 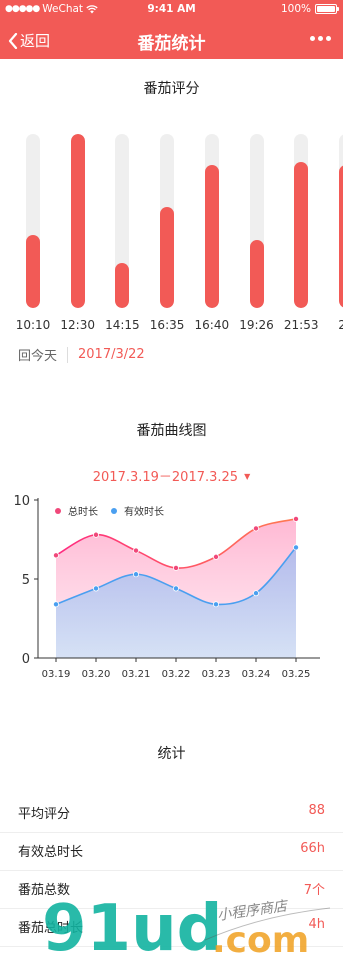 I want to click on bar-time-label: 21:53, so click(x=301, y=325).